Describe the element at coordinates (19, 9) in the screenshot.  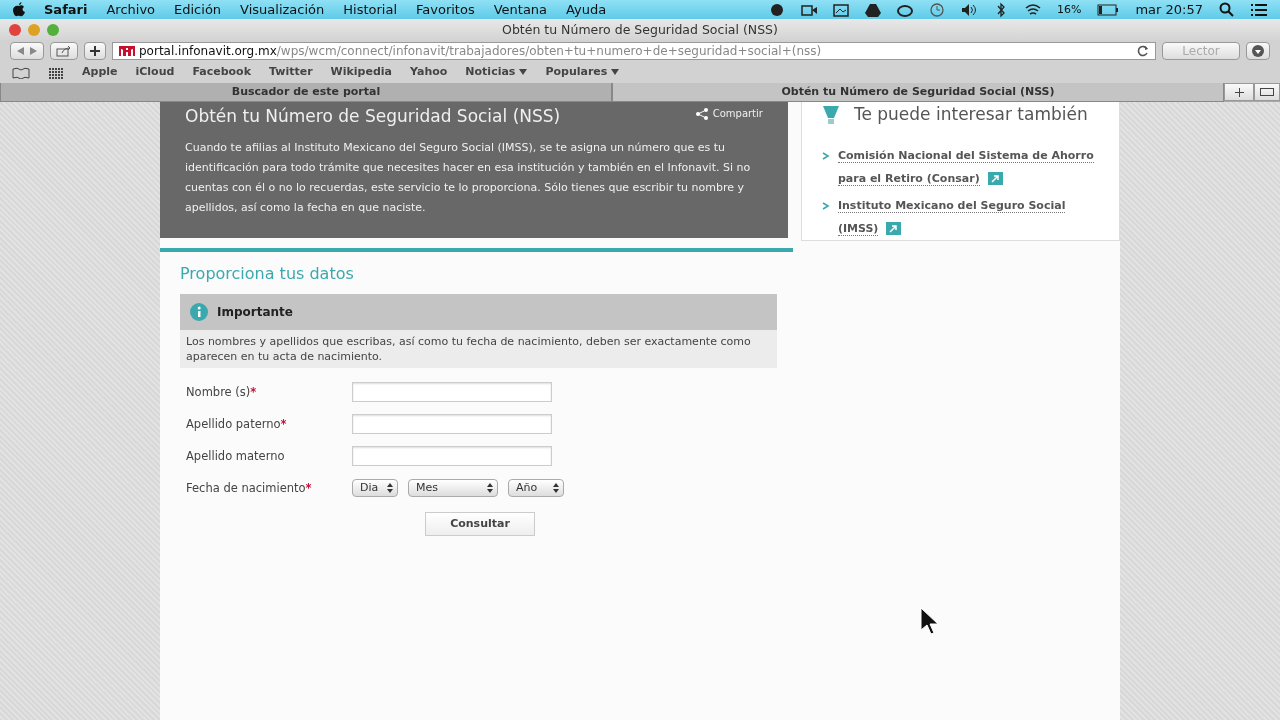
I see `apple-logo-icon` at that location.